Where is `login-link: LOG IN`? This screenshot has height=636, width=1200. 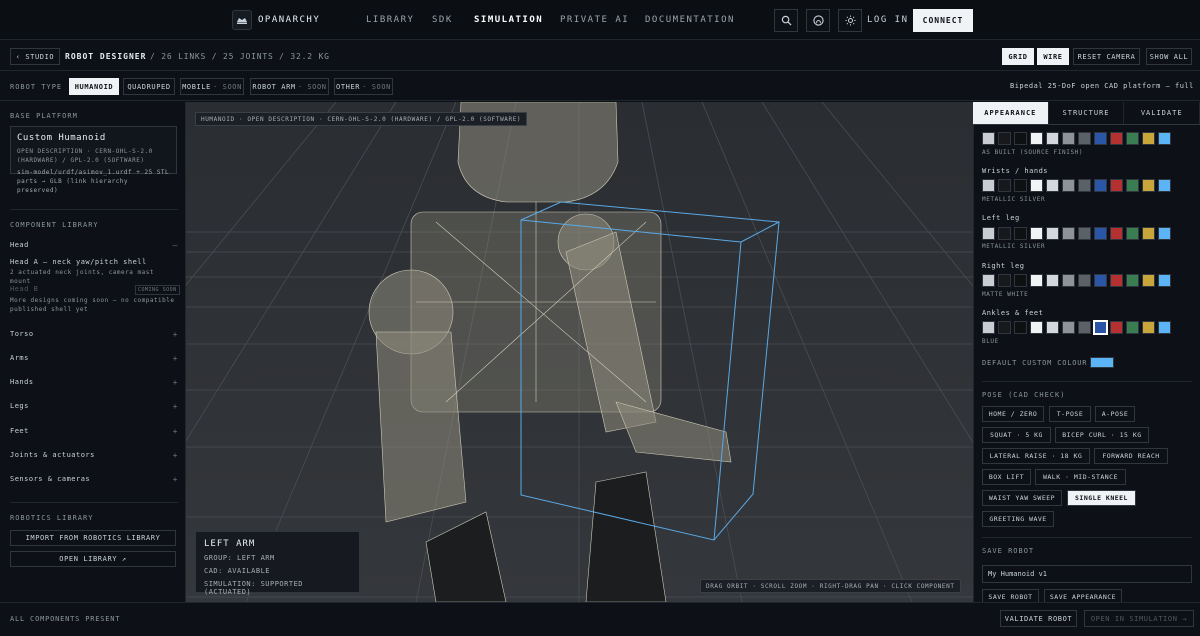
login-link: LOG IN is located at coordinates (888, 20).